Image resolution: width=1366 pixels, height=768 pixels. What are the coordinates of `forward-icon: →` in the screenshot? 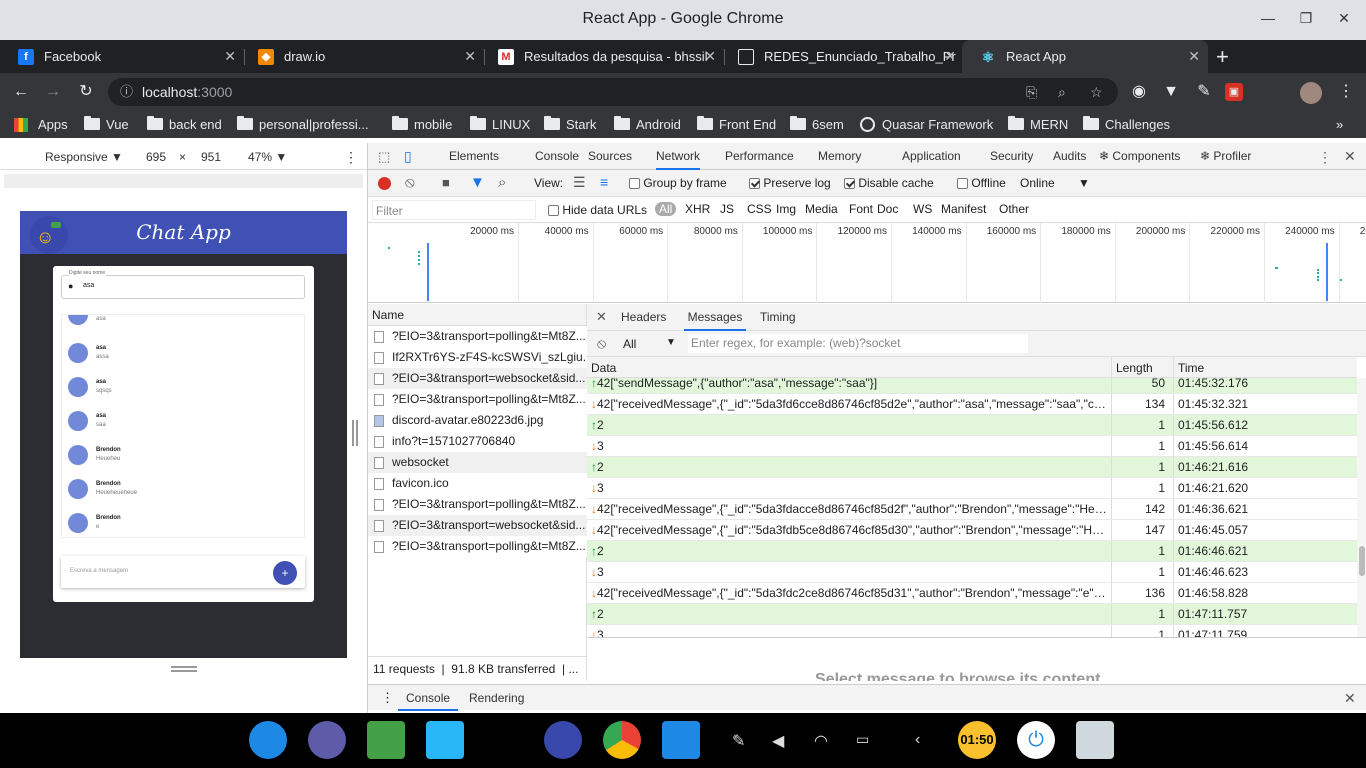 It's located at (53, 92).